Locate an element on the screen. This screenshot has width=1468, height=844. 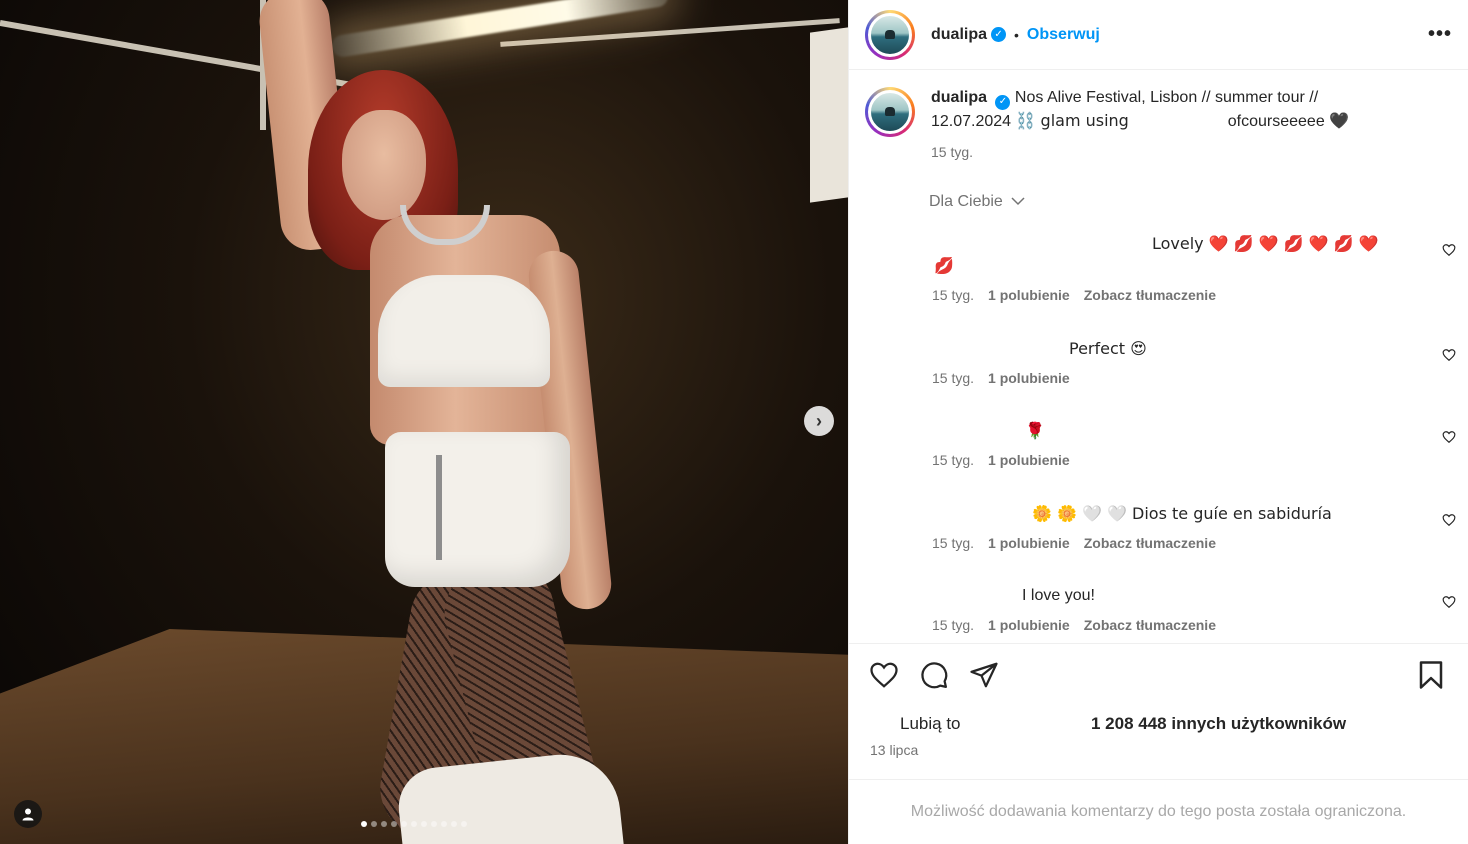
comment-text: Lovely ❤️ 💋 ❤️ 💋 ❤️ 💋 ❤️ is located at coordinates (1265, 243).